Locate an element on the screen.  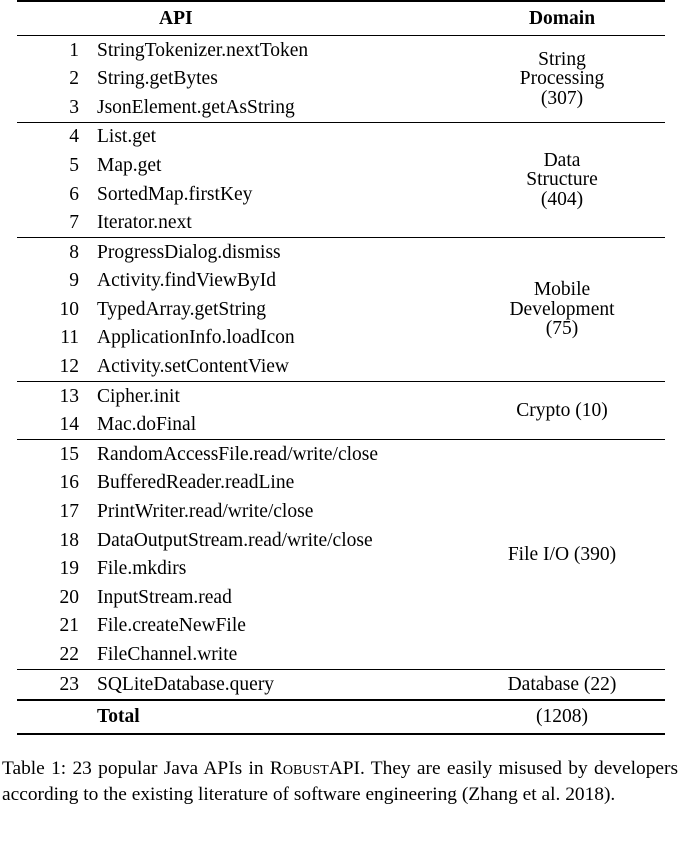
row-index: 1 is located at coordinates (74, 50).